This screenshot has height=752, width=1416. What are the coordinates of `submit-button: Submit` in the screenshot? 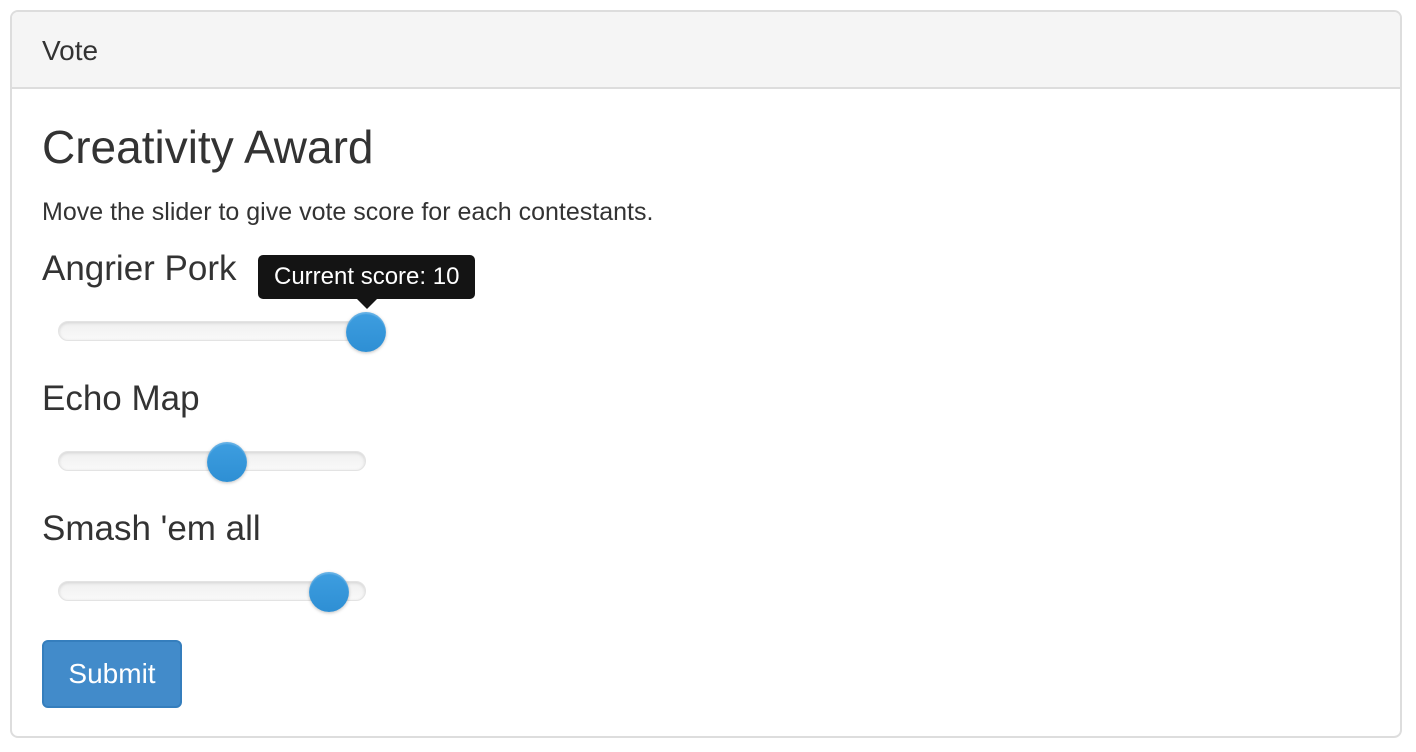 It's located at (112, 674).